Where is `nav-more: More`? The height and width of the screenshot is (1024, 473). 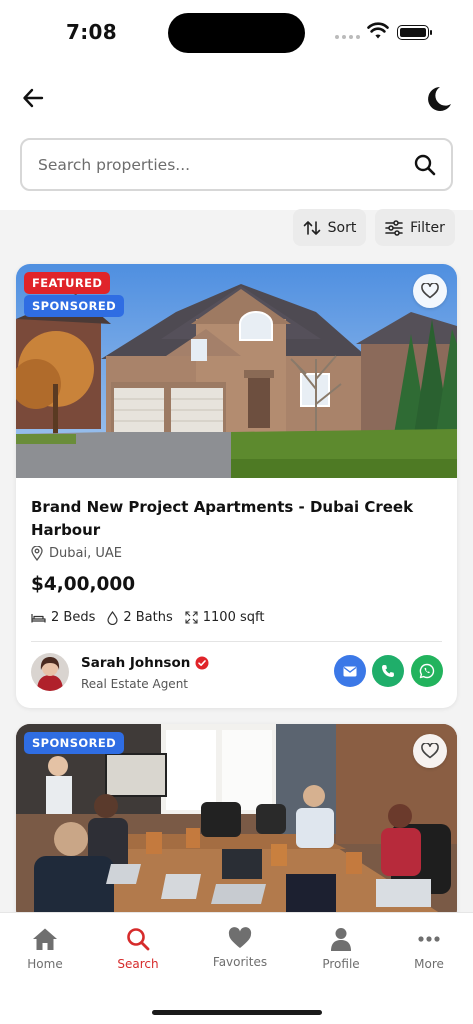
nav-more: More is located at coordinates (429, 949).